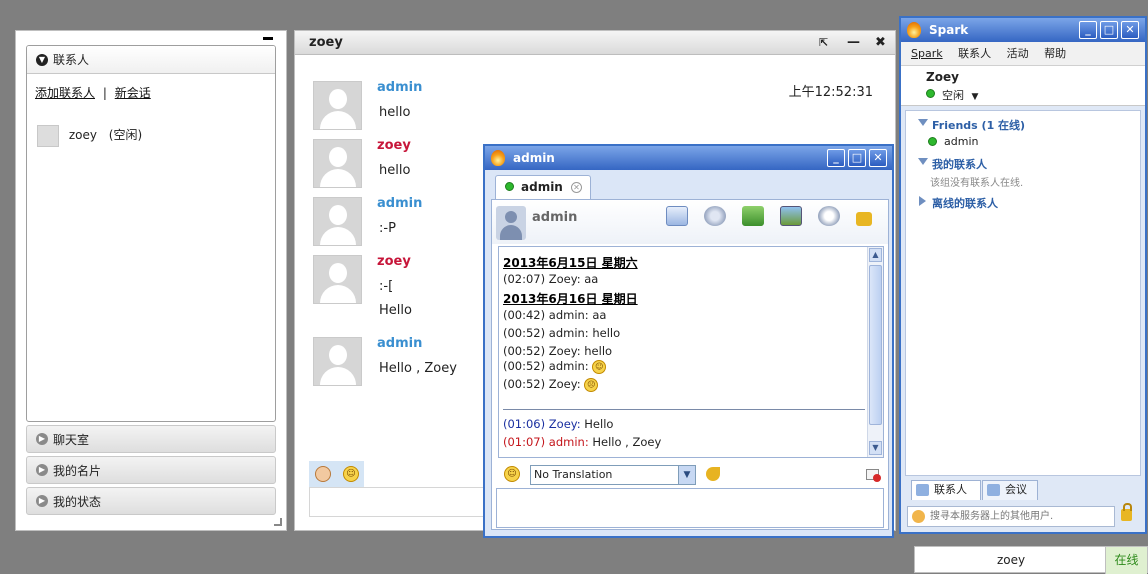 Image resolution: width=1148 pixels, height=574 pixels. What do you see at coordinates (613, 475) in the screenshot?
I see `translation-select: No Translation ▼` at bounding box center [613, 475].